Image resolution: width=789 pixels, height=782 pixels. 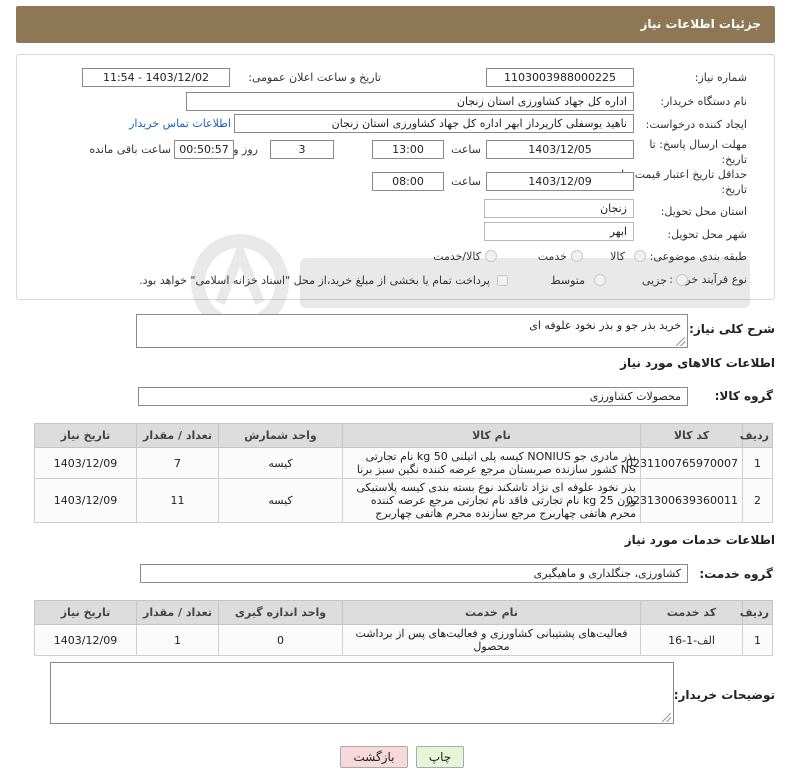 I want to click on col-name: نام خدمت, so click(x=491, y=612).